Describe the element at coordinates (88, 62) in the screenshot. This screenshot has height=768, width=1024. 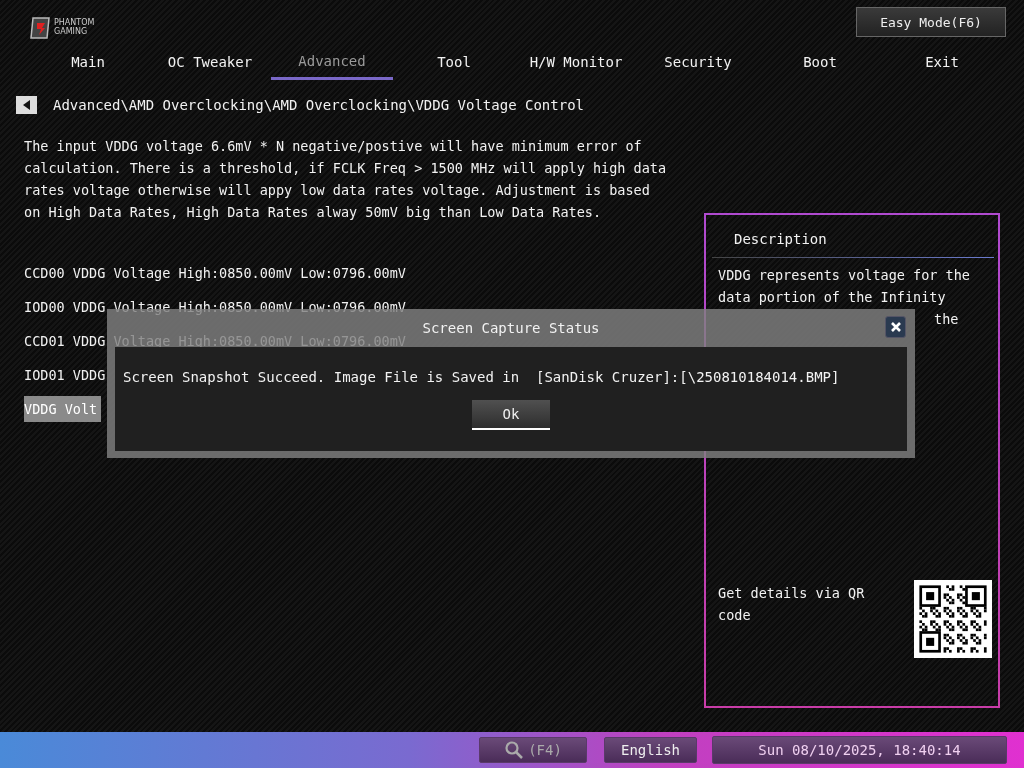
I see `menu-tab: Main` at that location.